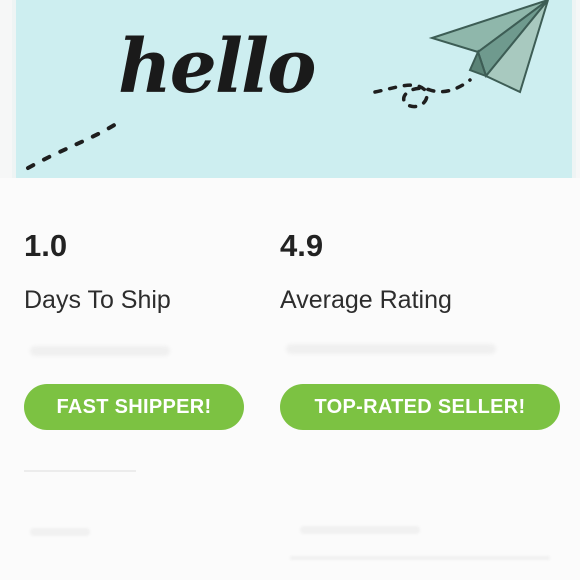 The image size is (580, 580). Describe the element at coordinates (420, 407) in the screenshot. I see `top-rated-seller-badge: TOP-RATED SELLER!` at that location.